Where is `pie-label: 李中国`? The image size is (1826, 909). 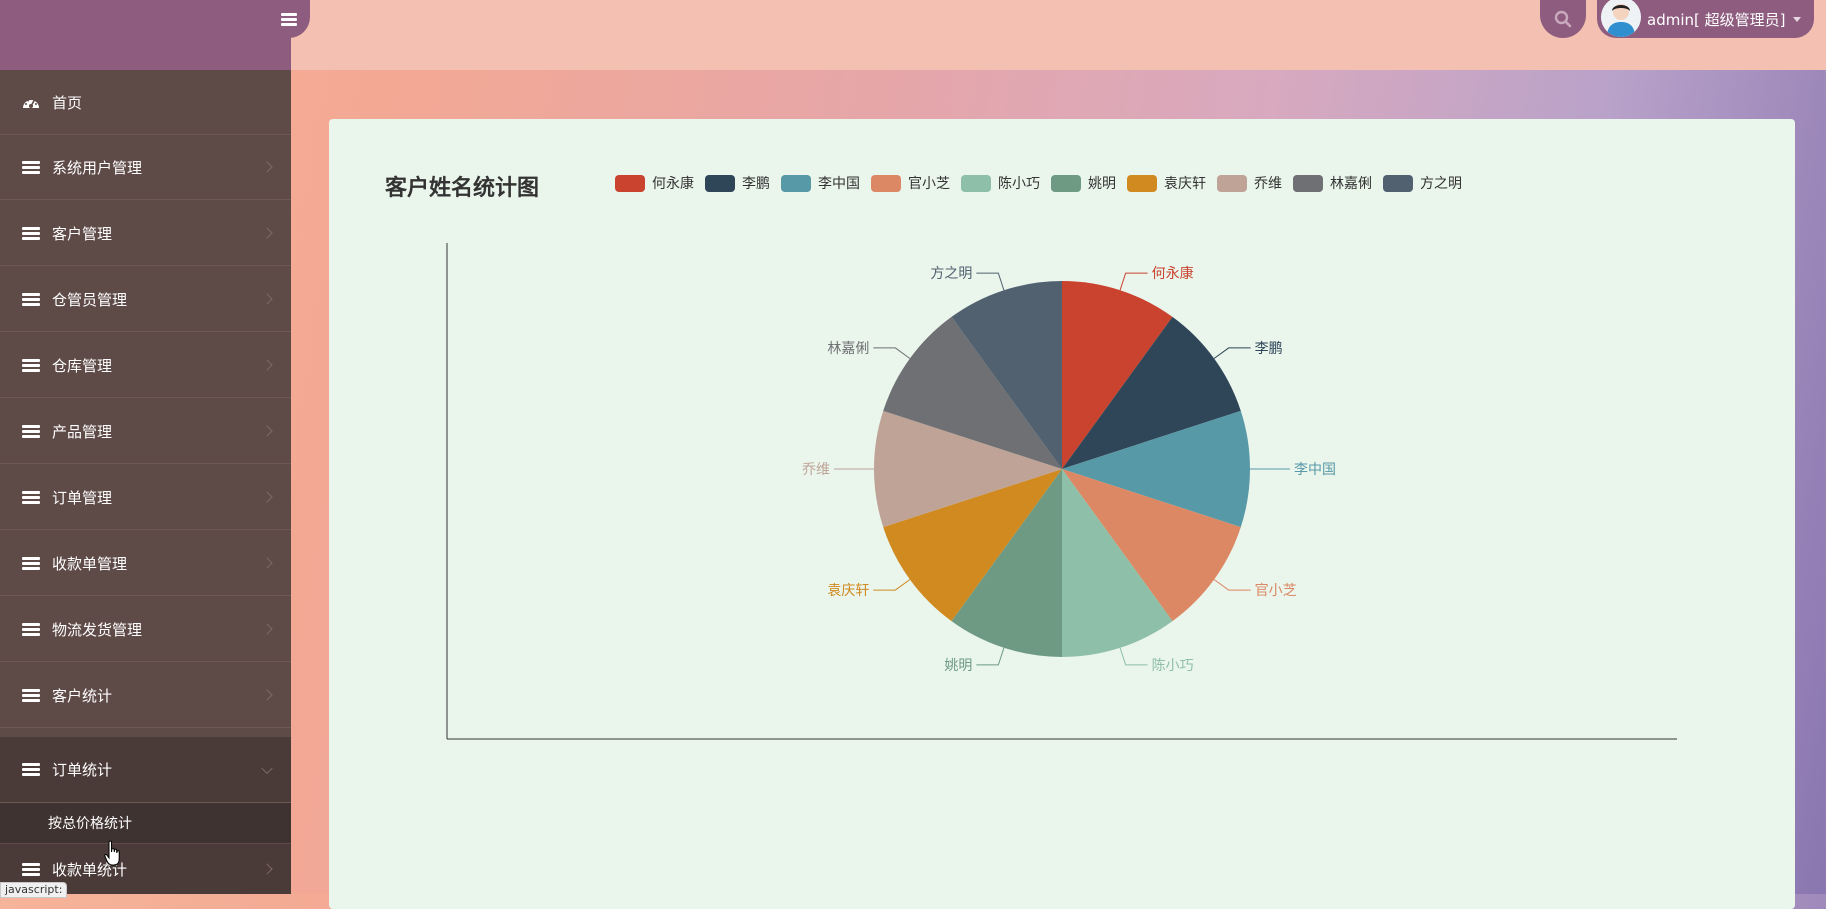 pie-label: 李中国 is located at coordinates (1315, 470).